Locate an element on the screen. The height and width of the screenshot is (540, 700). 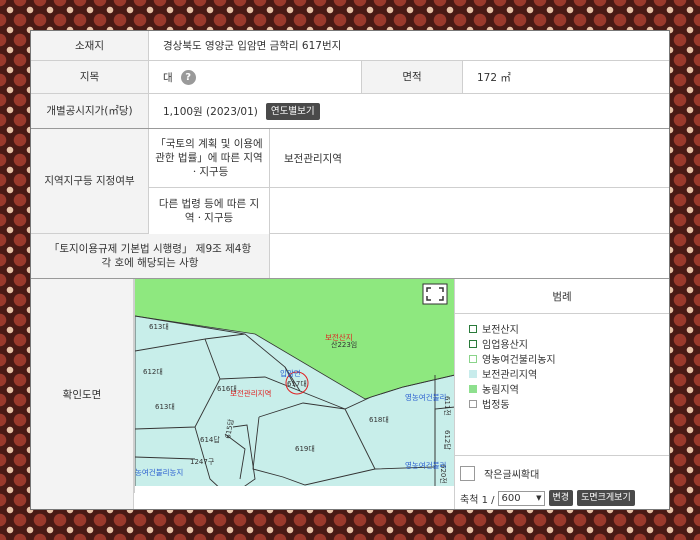
label-618: 618대 is located at coordinates (379, 420).